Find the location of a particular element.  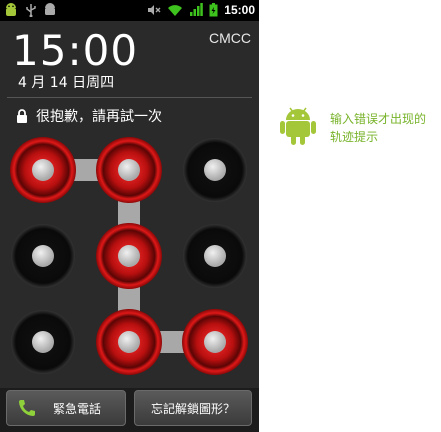

divider is located at coordinates (129, 97).